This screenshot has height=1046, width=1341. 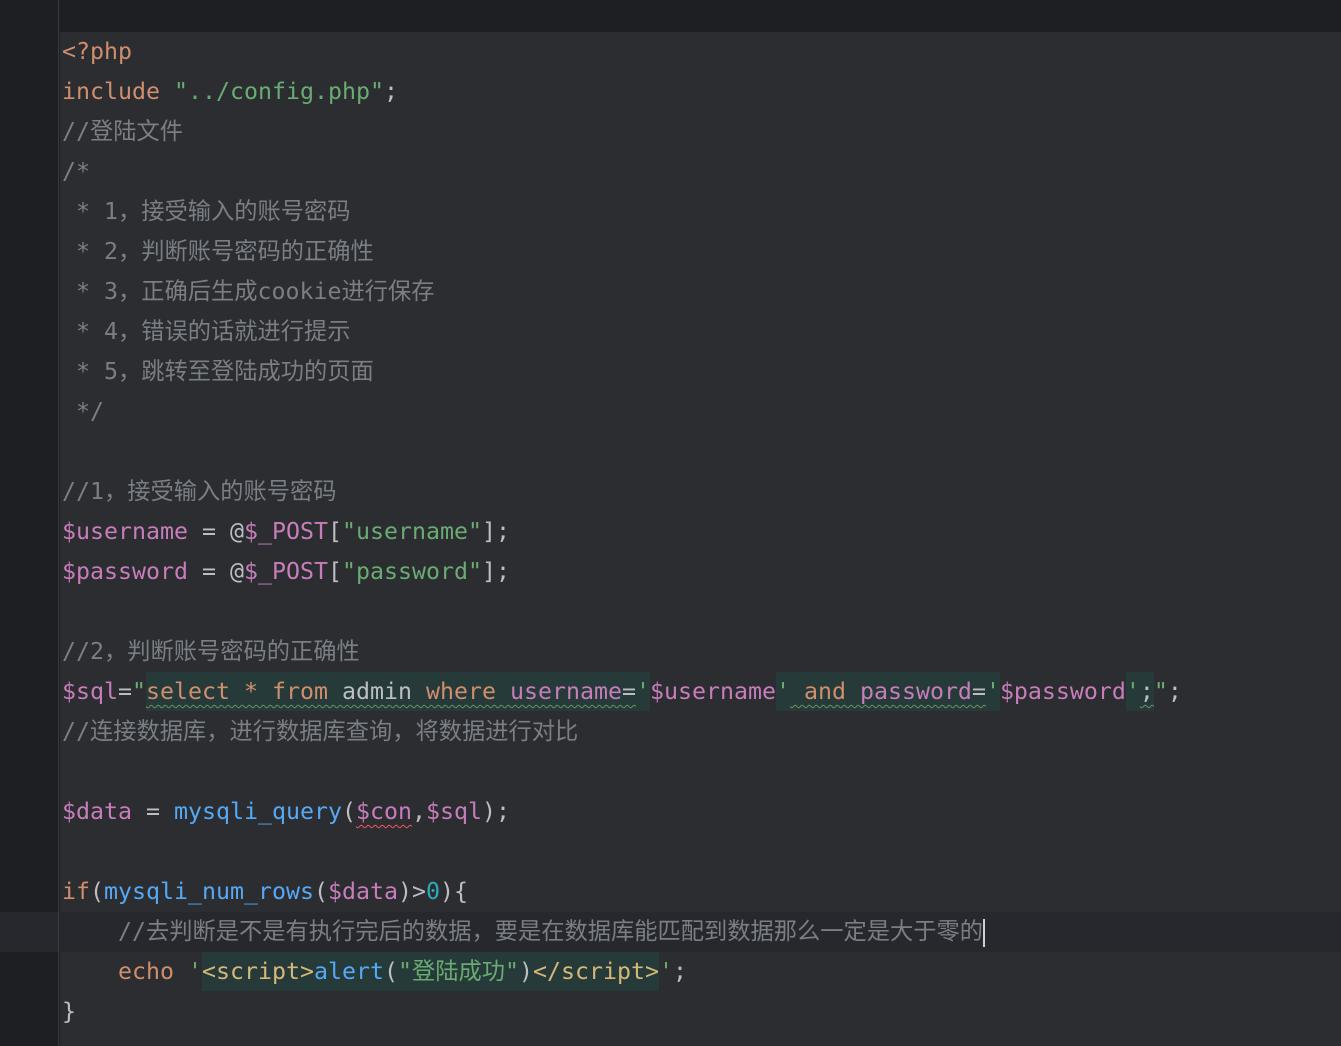 I want to click on code-line: echo '<script>alert("登陆成功")</script>';, so click(x=670, y=972).